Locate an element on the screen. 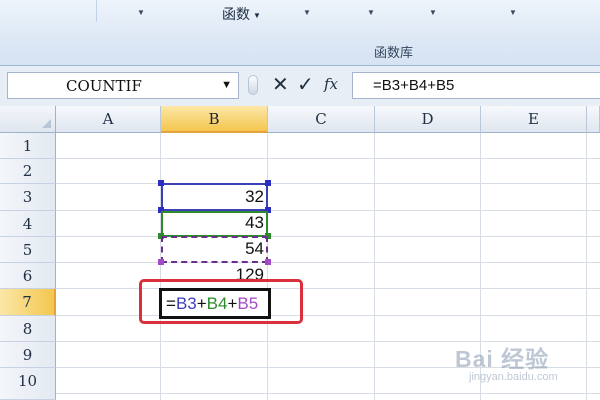 The height and width of the screenshot is (400, 600). select-all-corner is located at coordinates (28, 119).